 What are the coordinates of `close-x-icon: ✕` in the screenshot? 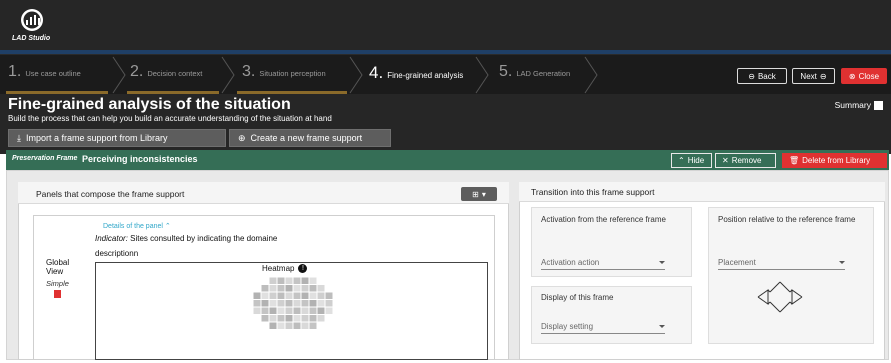 It's located at (725, 160).